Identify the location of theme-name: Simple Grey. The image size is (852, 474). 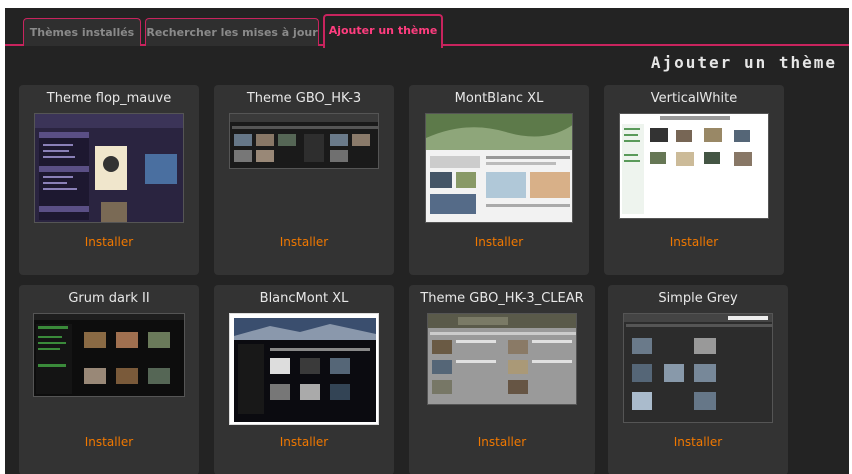
(698, 298).